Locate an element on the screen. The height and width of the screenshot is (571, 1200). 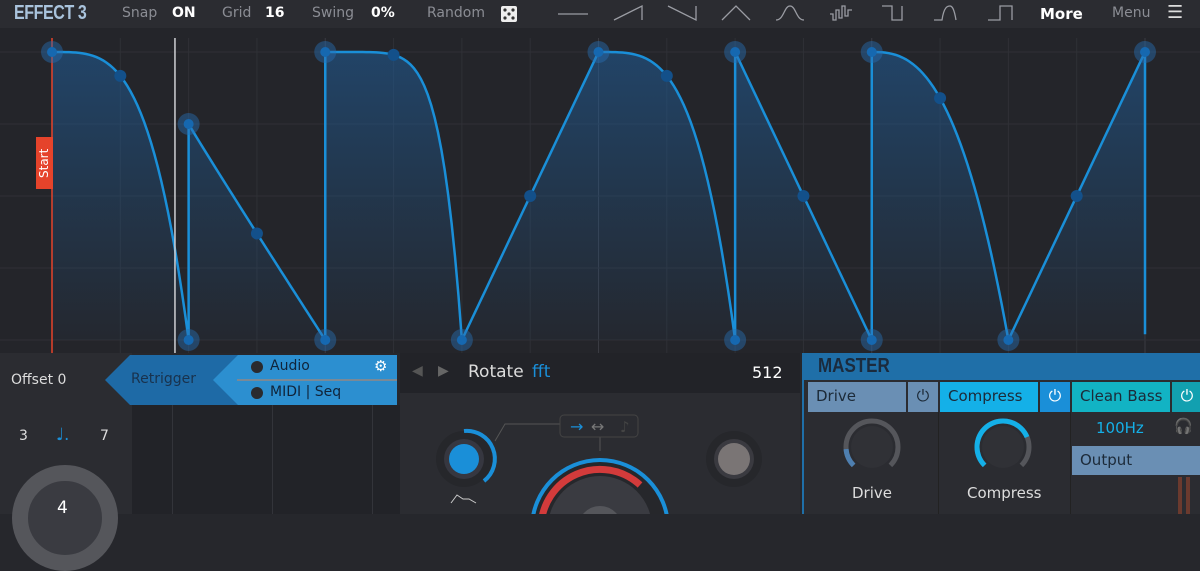
retrigger-label: Retrigger is located at coordinates (163, 379).